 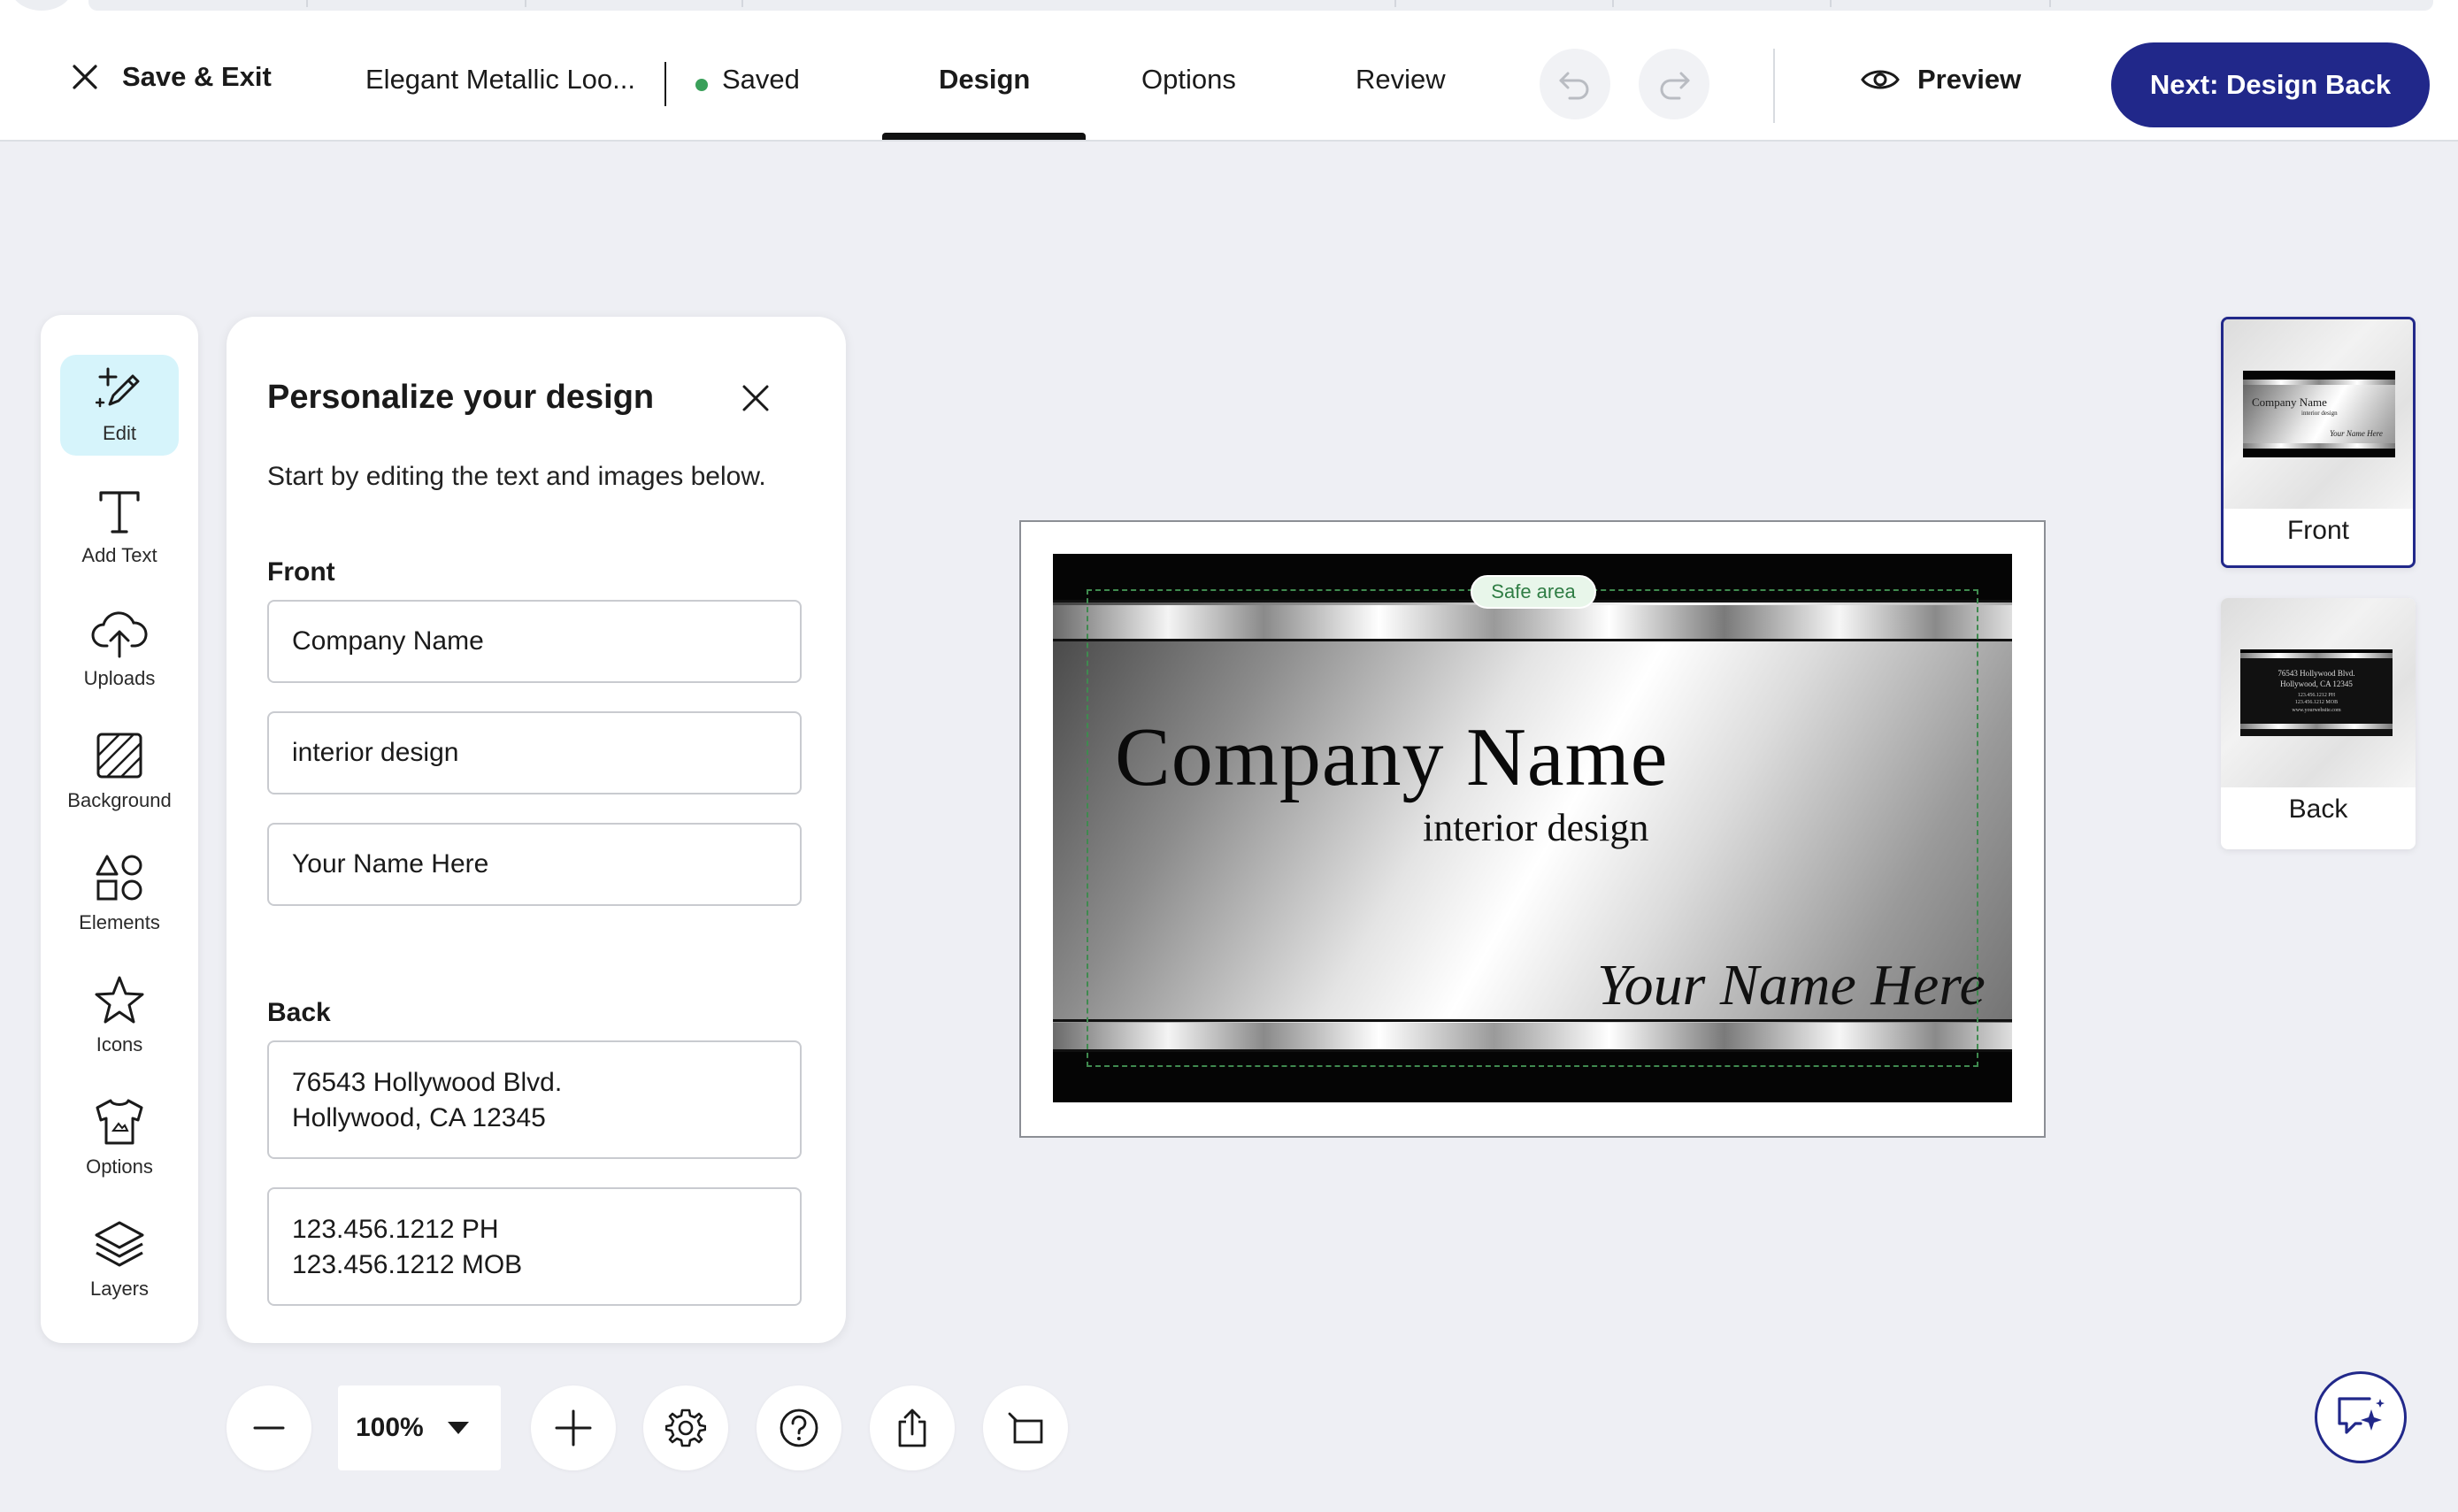 I want to click on tool-label: Background, so click(x=120, y=800).